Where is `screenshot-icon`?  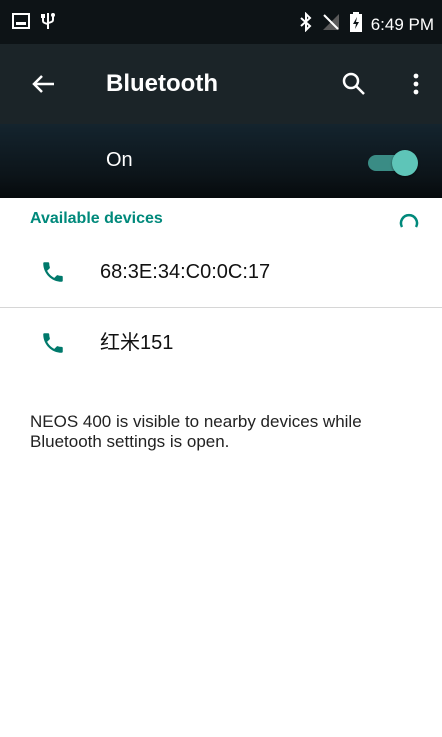
screenshot-icon is located at coordinates (21, 23).